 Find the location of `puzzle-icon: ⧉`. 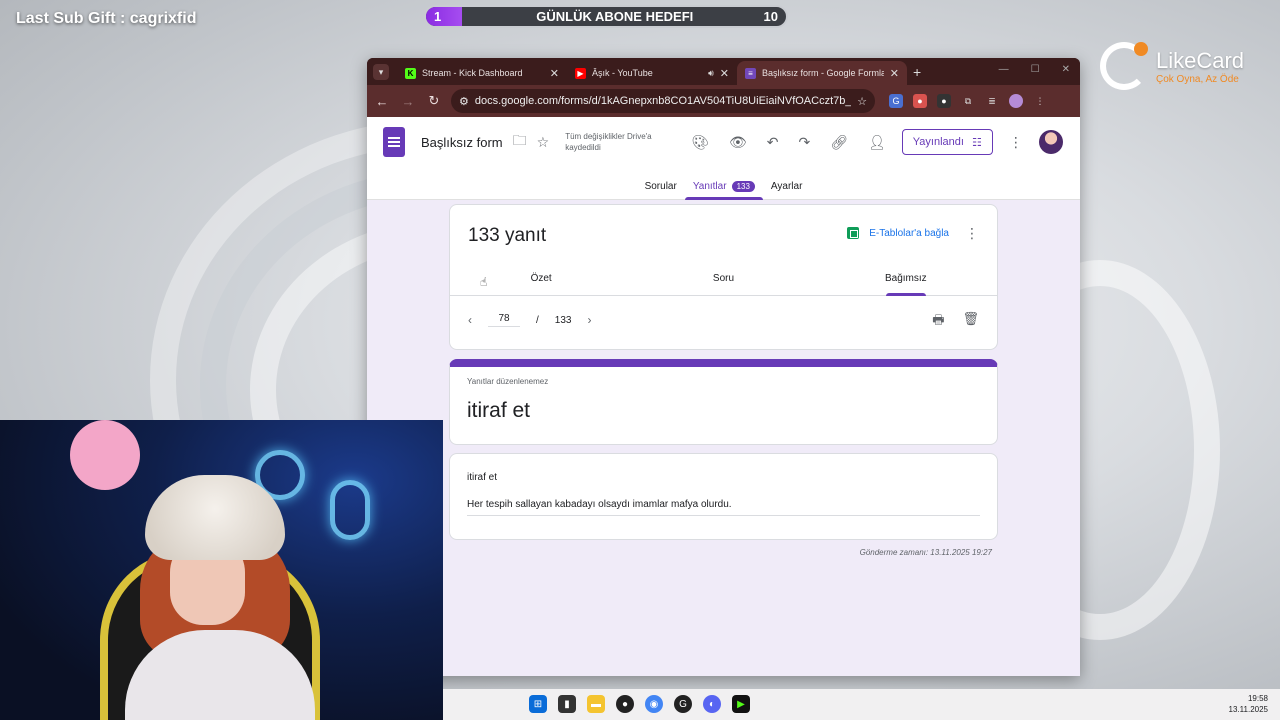

puzzle-icon: ⧉ is located at coordinates (968, 101).